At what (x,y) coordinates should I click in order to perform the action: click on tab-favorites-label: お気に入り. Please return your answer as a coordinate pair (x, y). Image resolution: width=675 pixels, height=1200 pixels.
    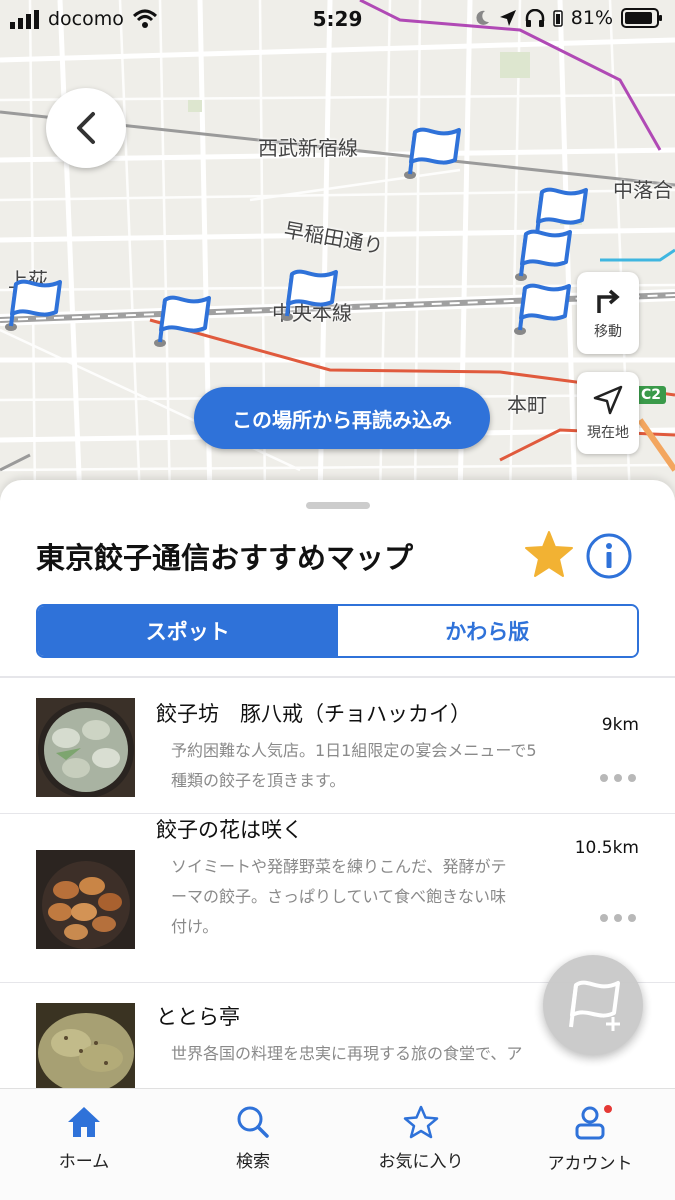
    Looking at the image, I should click on (421, 1162).